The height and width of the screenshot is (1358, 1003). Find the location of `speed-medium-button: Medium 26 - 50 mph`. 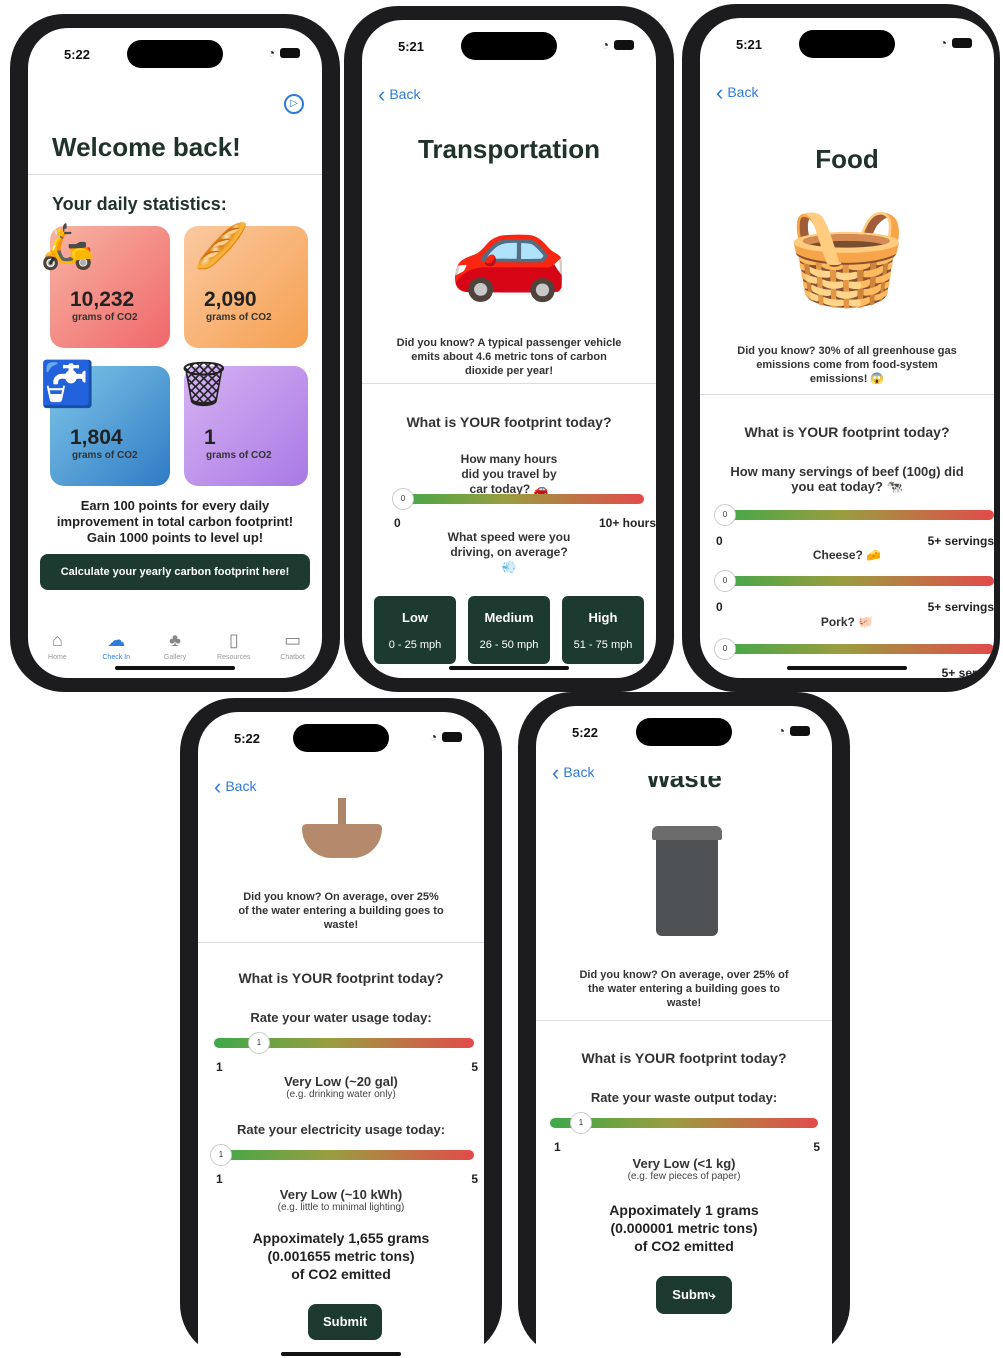

speed-medium-button: Medium 26 - 50 mph is located at coordinates (509, 630).